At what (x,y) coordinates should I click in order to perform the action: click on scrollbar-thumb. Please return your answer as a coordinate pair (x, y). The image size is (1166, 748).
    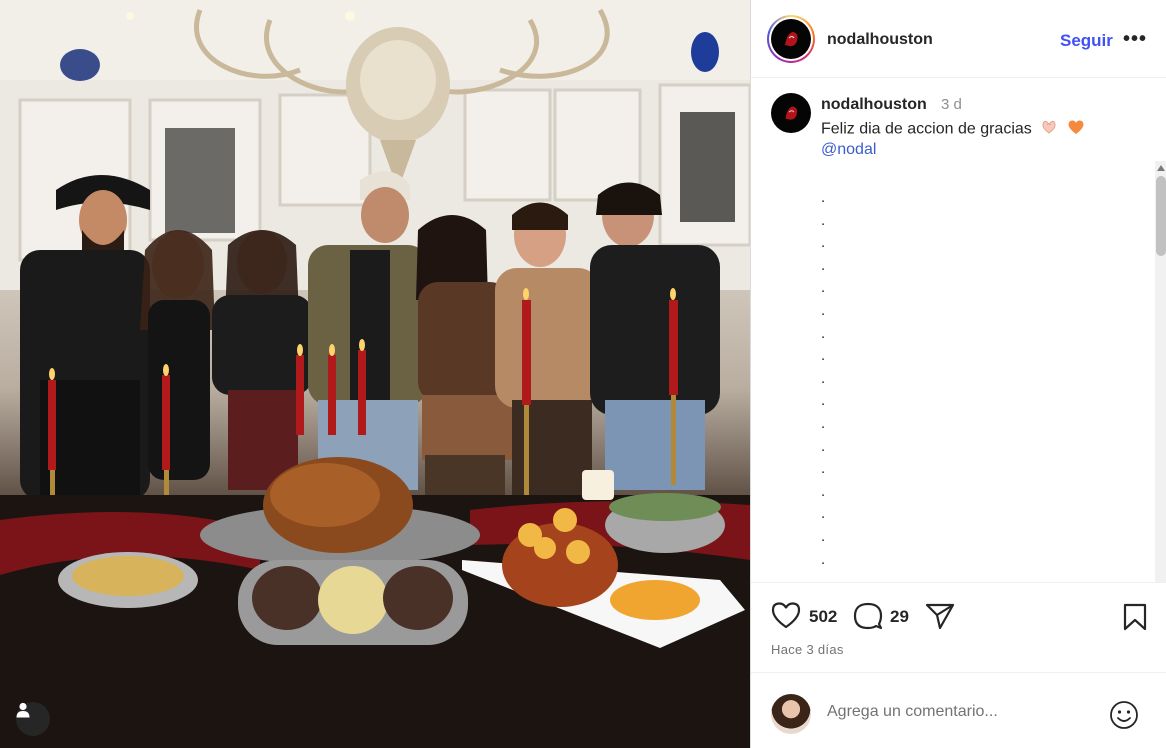
    Looking at the image, I should click on (1161, 216).